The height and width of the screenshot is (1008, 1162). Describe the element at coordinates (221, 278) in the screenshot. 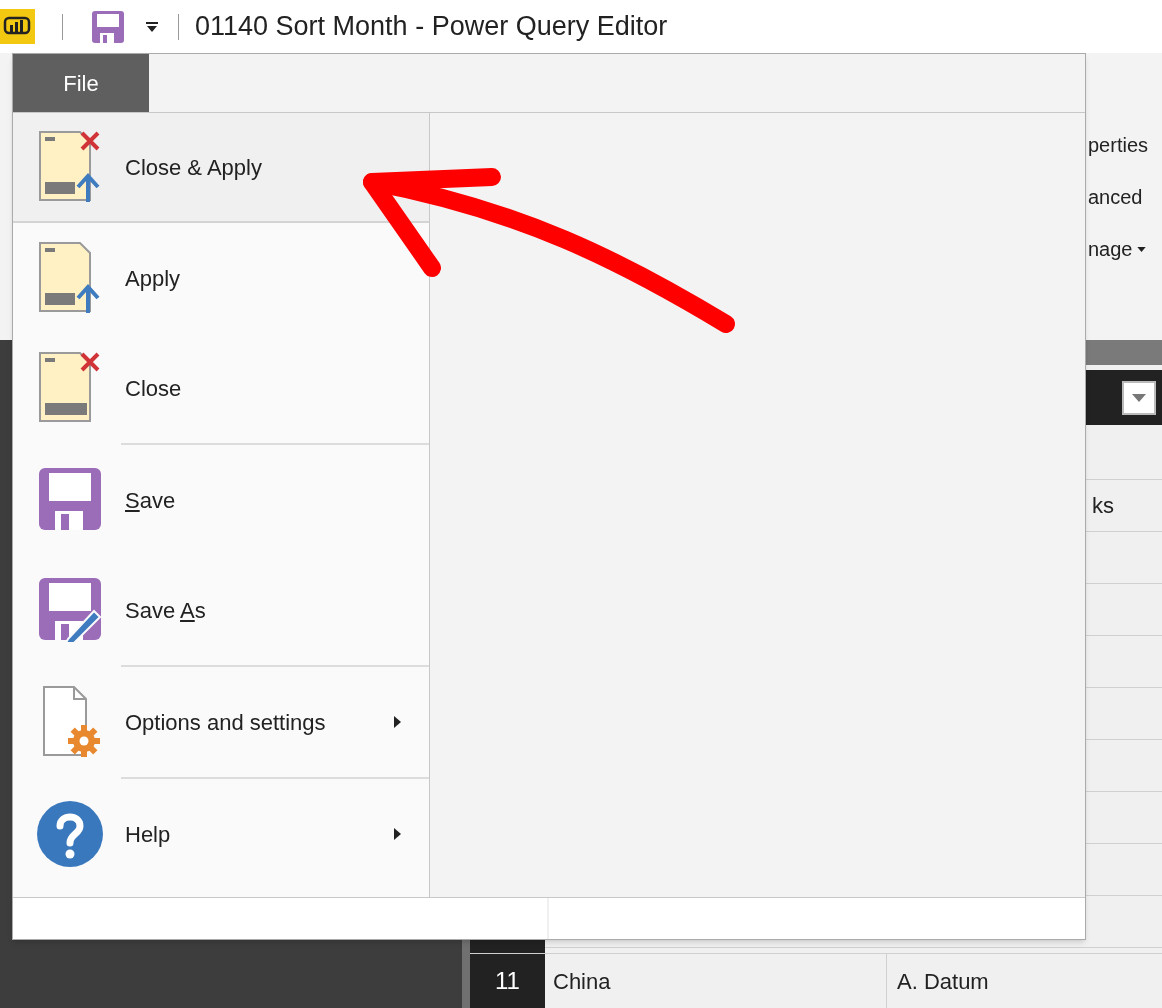

I see `menu-item: Apply` at that location.